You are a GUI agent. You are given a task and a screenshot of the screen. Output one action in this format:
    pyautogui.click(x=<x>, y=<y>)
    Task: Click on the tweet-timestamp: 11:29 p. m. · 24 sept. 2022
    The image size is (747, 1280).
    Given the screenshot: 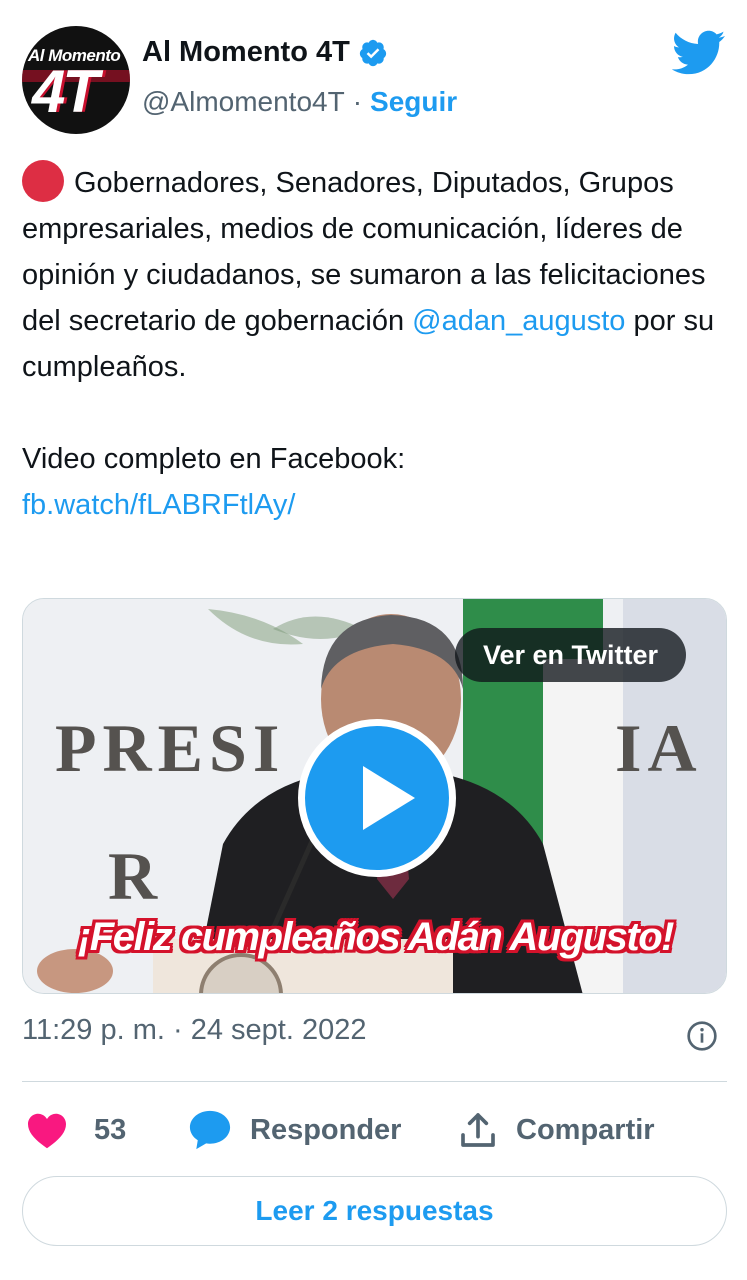 What is the action you would take?
    pyautogui.click(x=194, y=1030)
    